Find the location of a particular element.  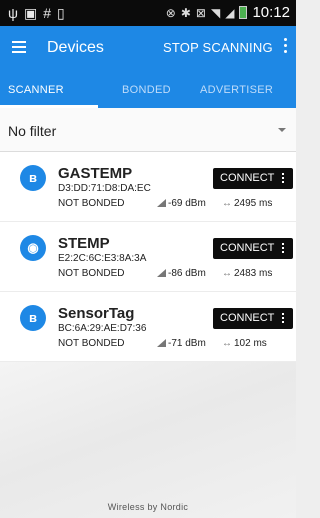

tab-bonded: BONDED is located at coordinates (146, 90).